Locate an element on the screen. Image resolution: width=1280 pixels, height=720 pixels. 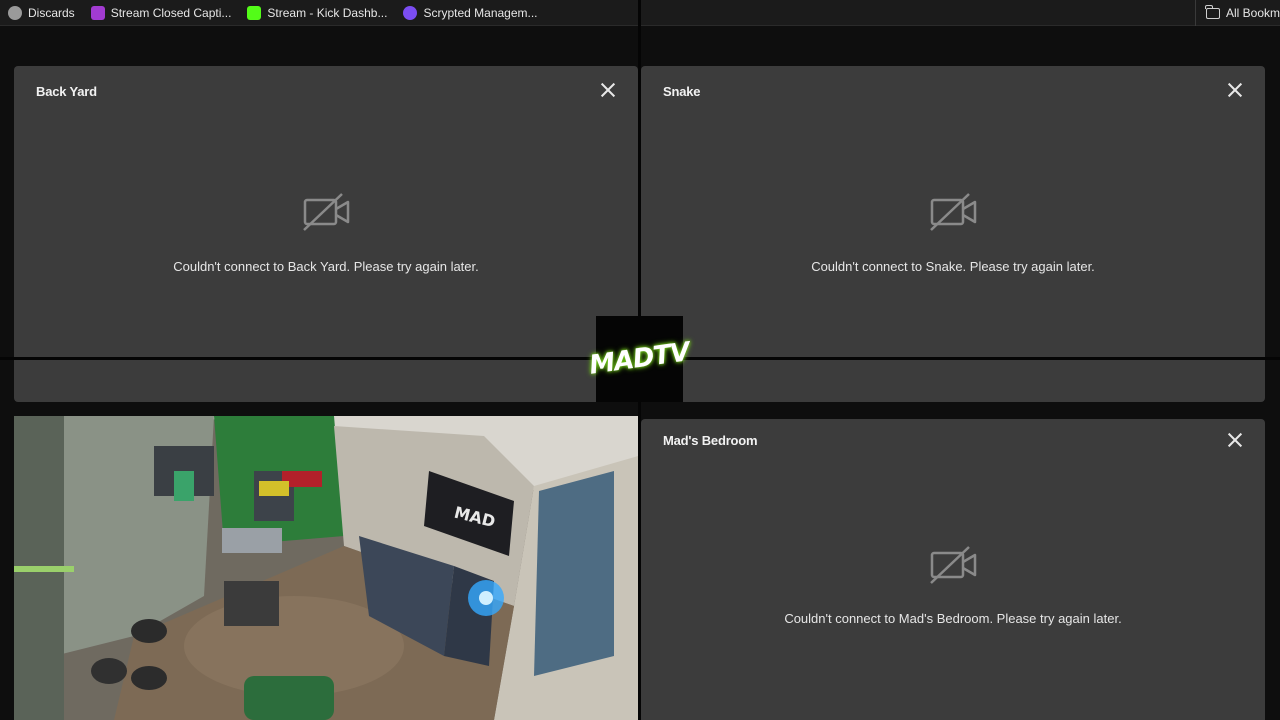
madtv-logo: MADTV is located at coordinates (639, 359).